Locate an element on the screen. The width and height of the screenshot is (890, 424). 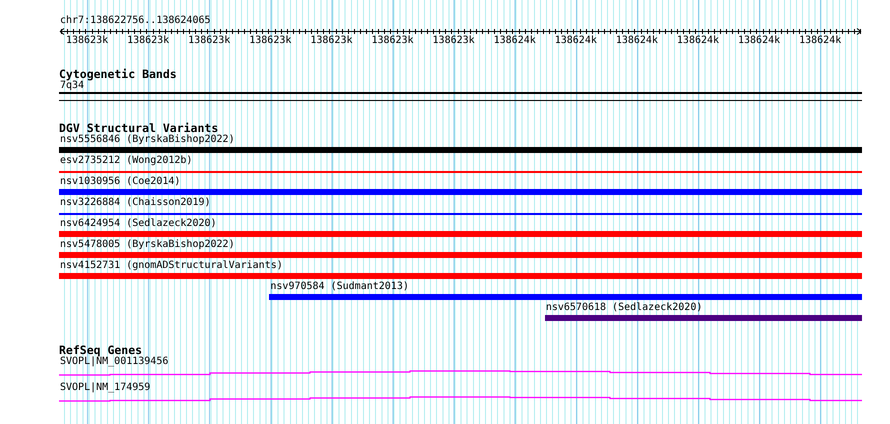
gene-label: SVOPL|NM_001139456 is located at coordinates (115, 362).